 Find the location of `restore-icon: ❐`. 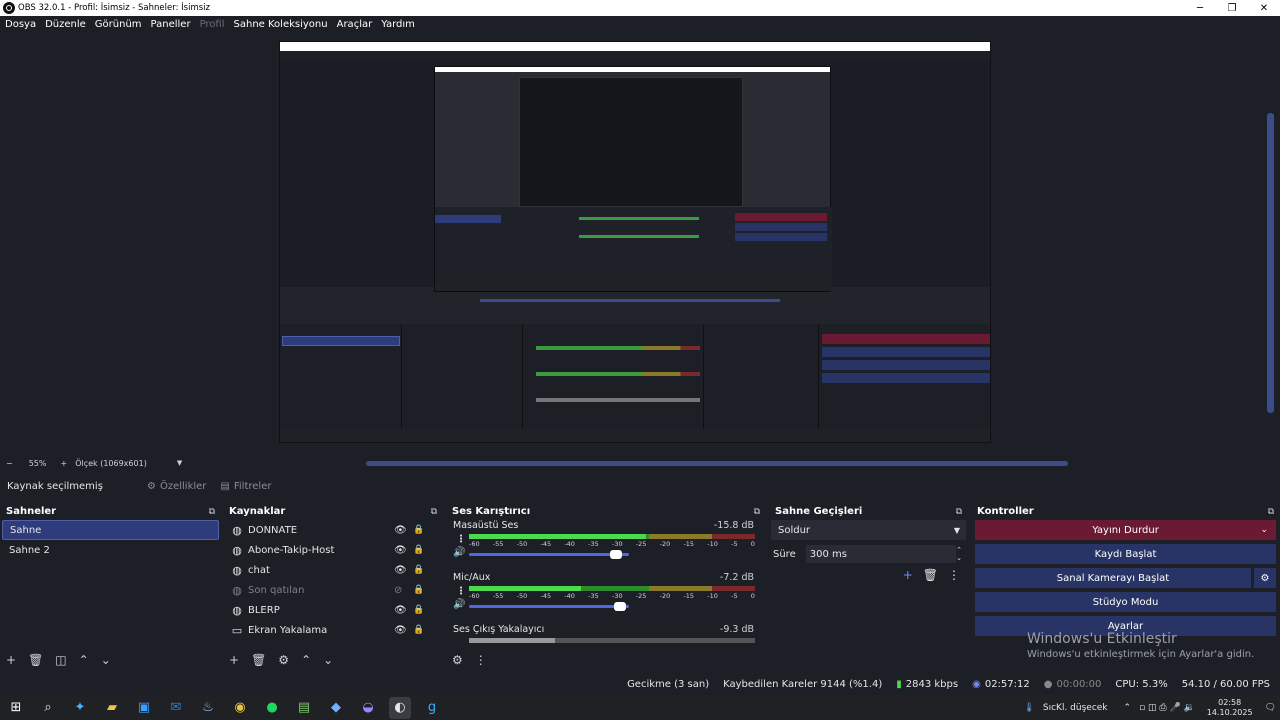

restore-icon: ❐ is located at coordinates (1232, 8).